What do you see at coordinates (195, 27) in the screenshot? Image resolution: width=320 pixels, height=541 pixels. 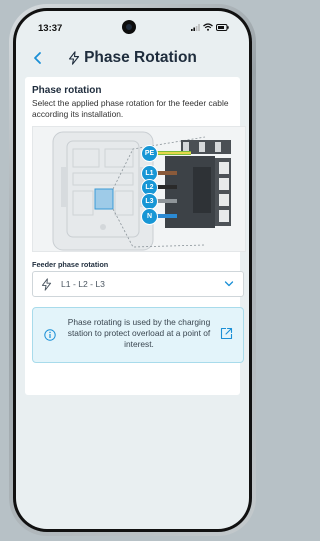 I see `signal-icon` at bounding box center [195, 27].